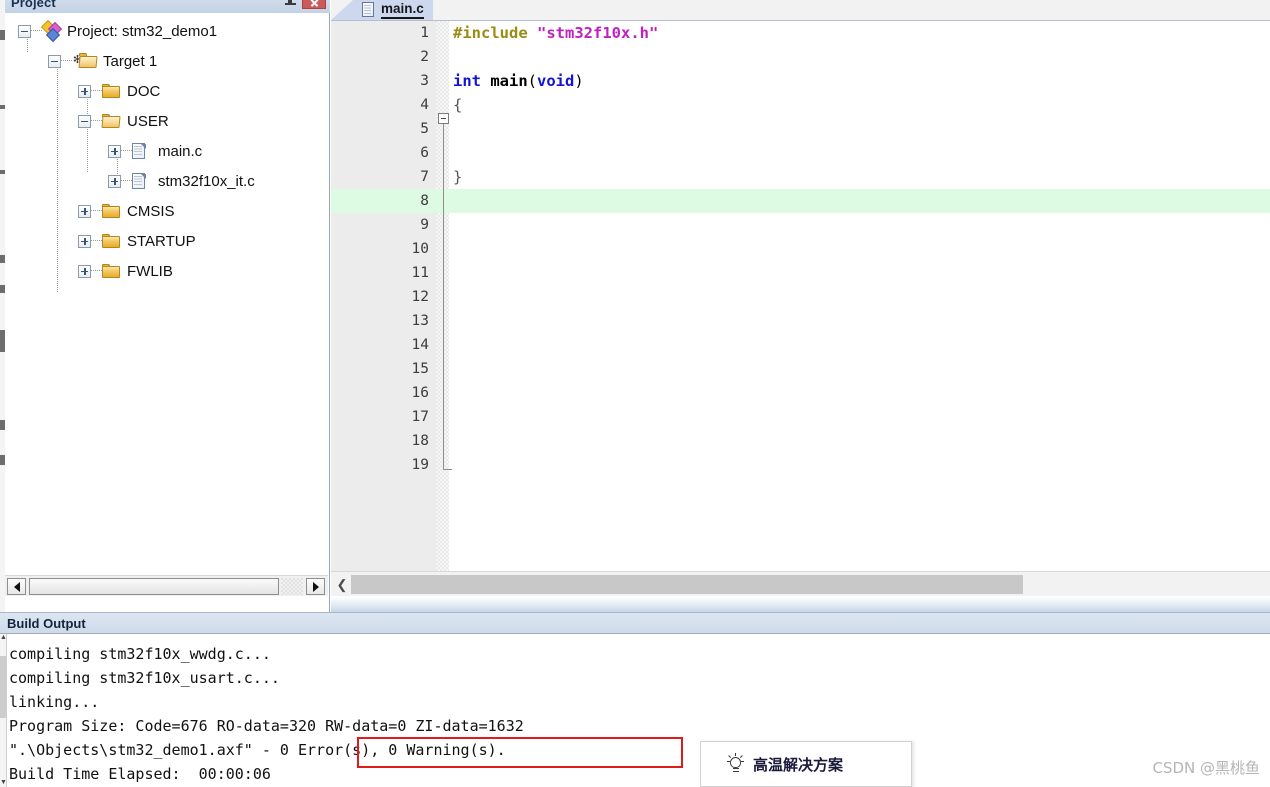 This screenshot has height=787, width=1270. What do you see at coordinates (556, 33) in the screenshot?
I see `line-text: #include "stm32f10x.h"` at bounding box center [556, 33].